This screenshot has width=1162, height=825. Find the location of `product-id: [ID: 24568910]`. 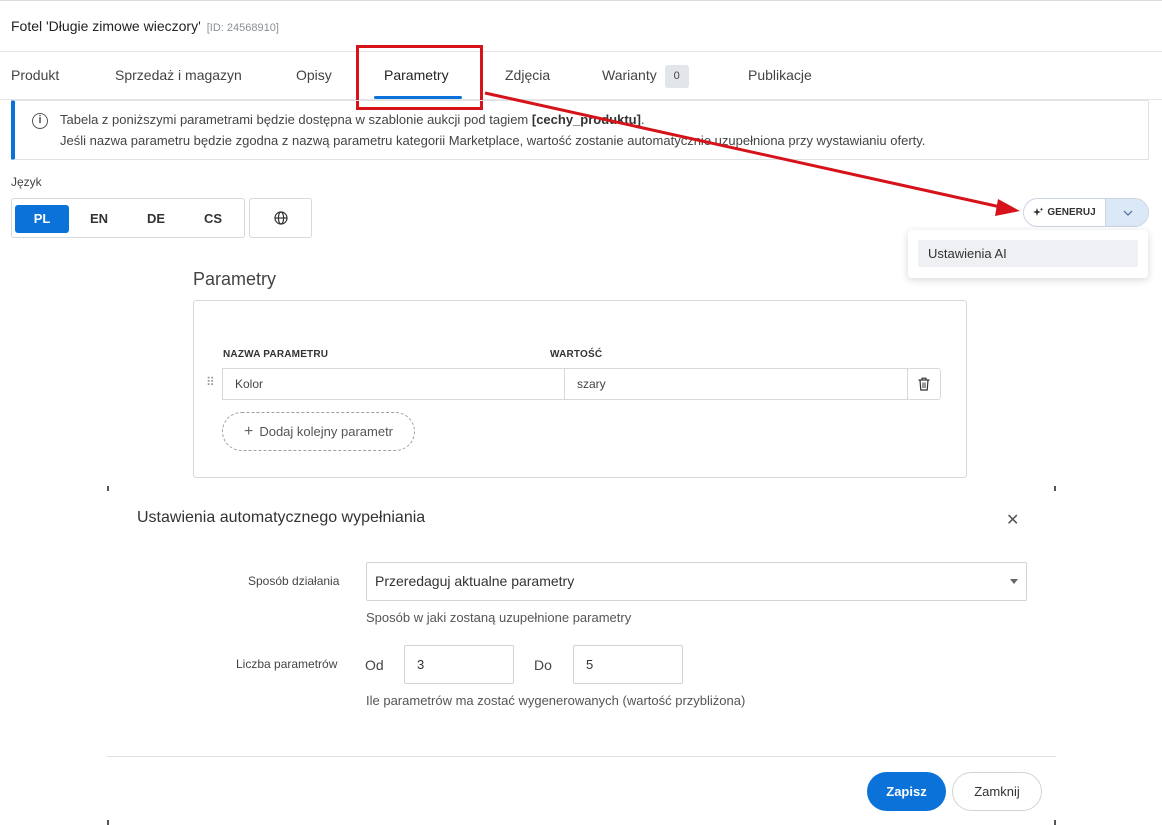

product-id: [ID: 24568910] is located at coordinates (242, 28).